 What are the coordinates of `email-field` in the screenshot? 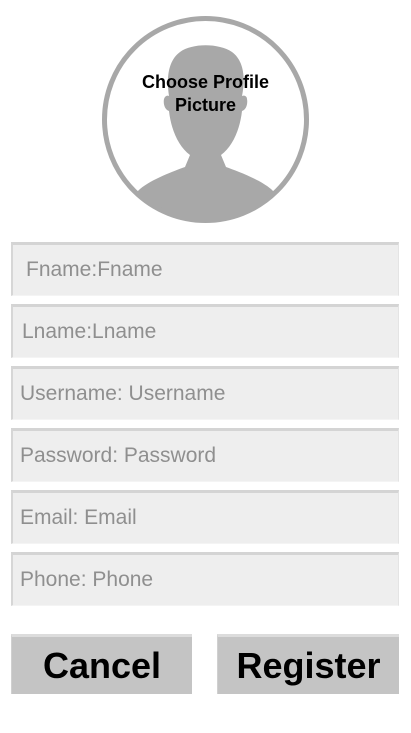 It's located at (205, 517).